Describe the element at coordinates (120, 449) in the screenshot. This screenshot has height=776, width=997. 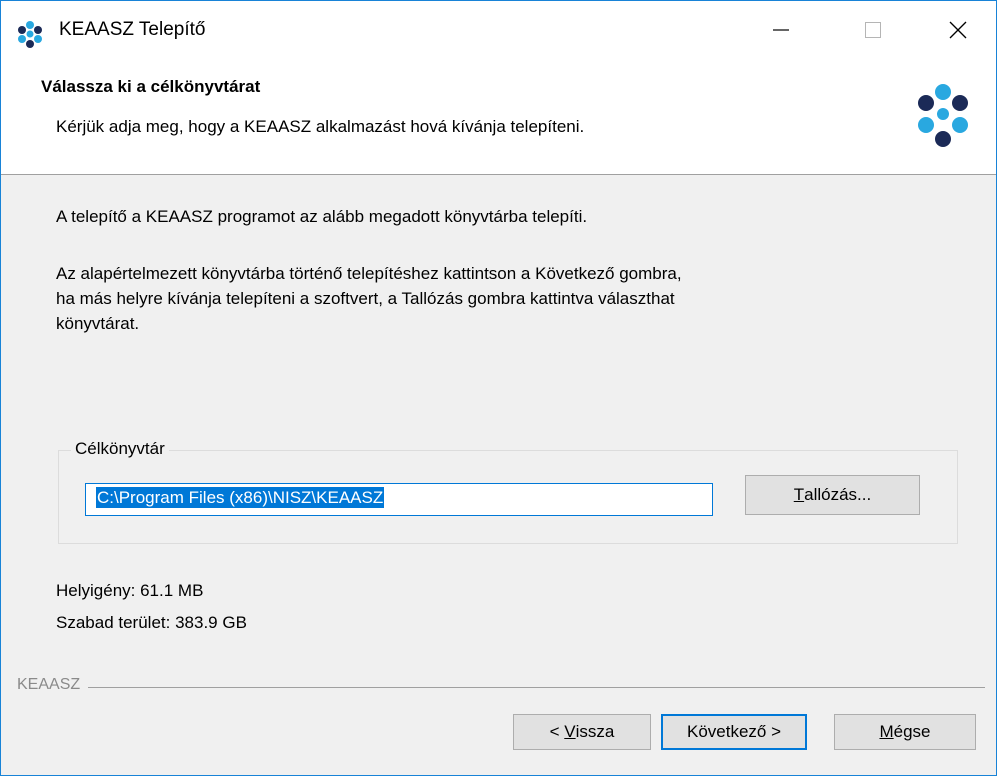
I see `destination-group-label: Célkönyvtár` at that location.